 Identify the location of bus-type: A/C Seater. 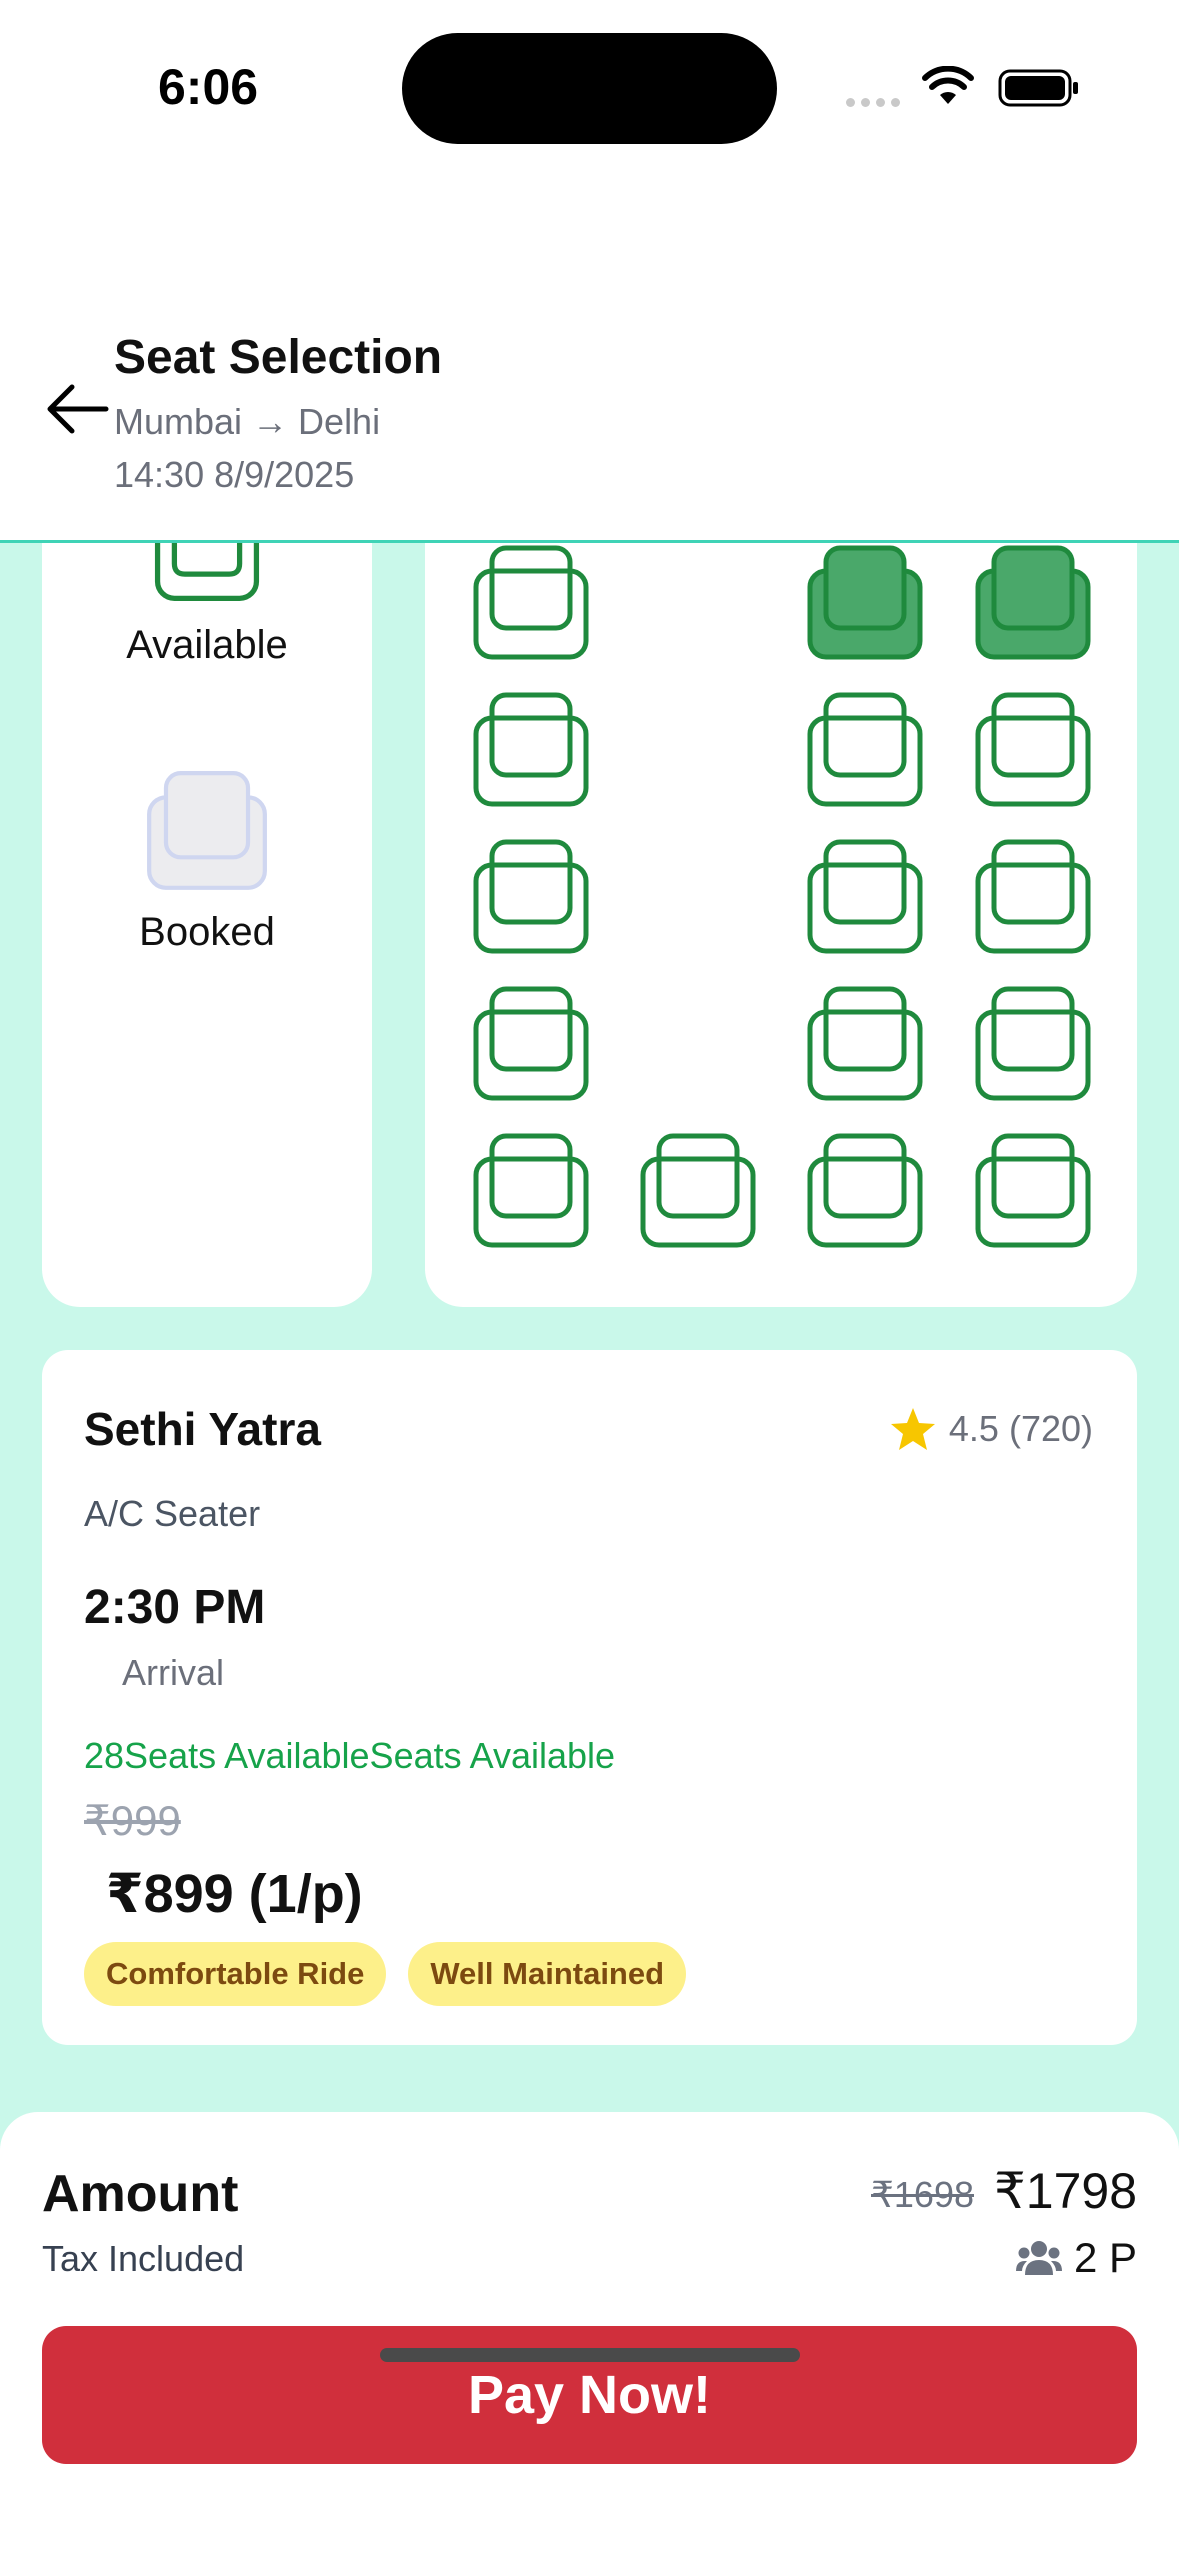
(172, 1513).